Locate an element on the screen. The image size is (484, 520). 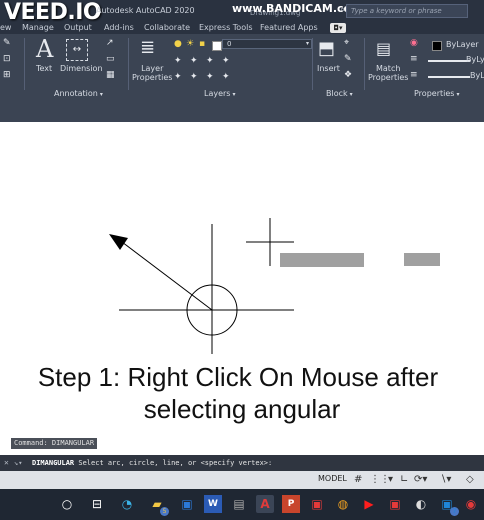
table-style-icon: ▭ is located at coordinates (110, 59).